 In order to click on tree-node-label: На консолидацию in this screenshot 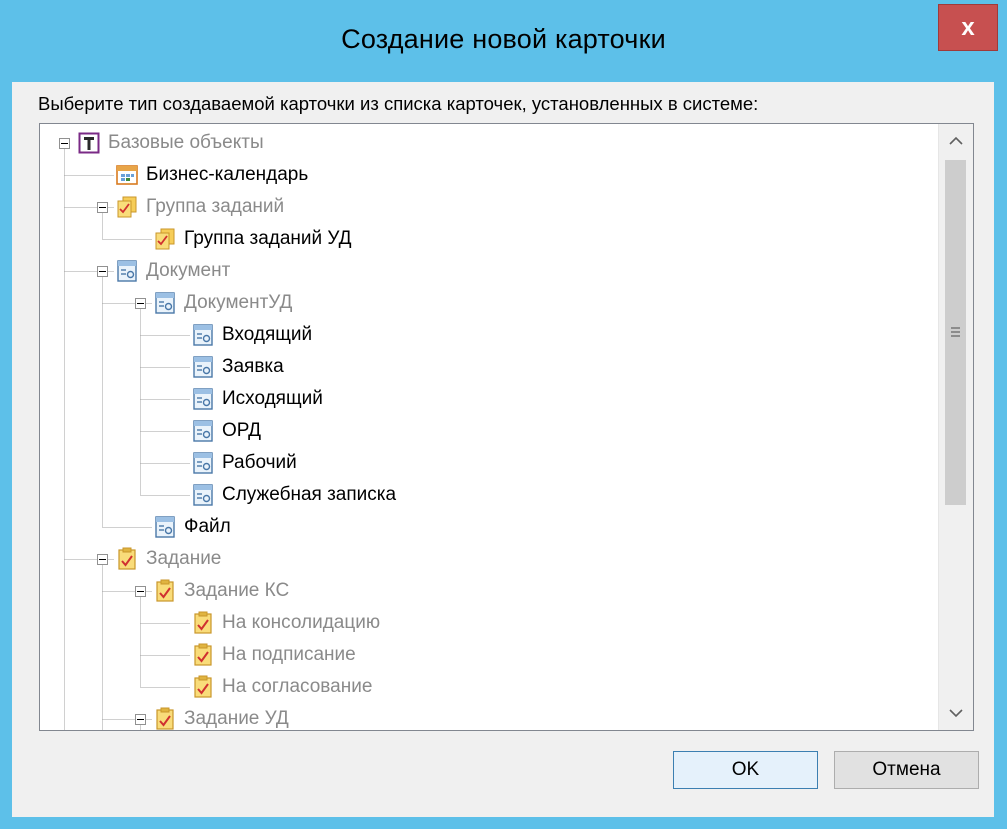, I will do `click(301, 622)`.